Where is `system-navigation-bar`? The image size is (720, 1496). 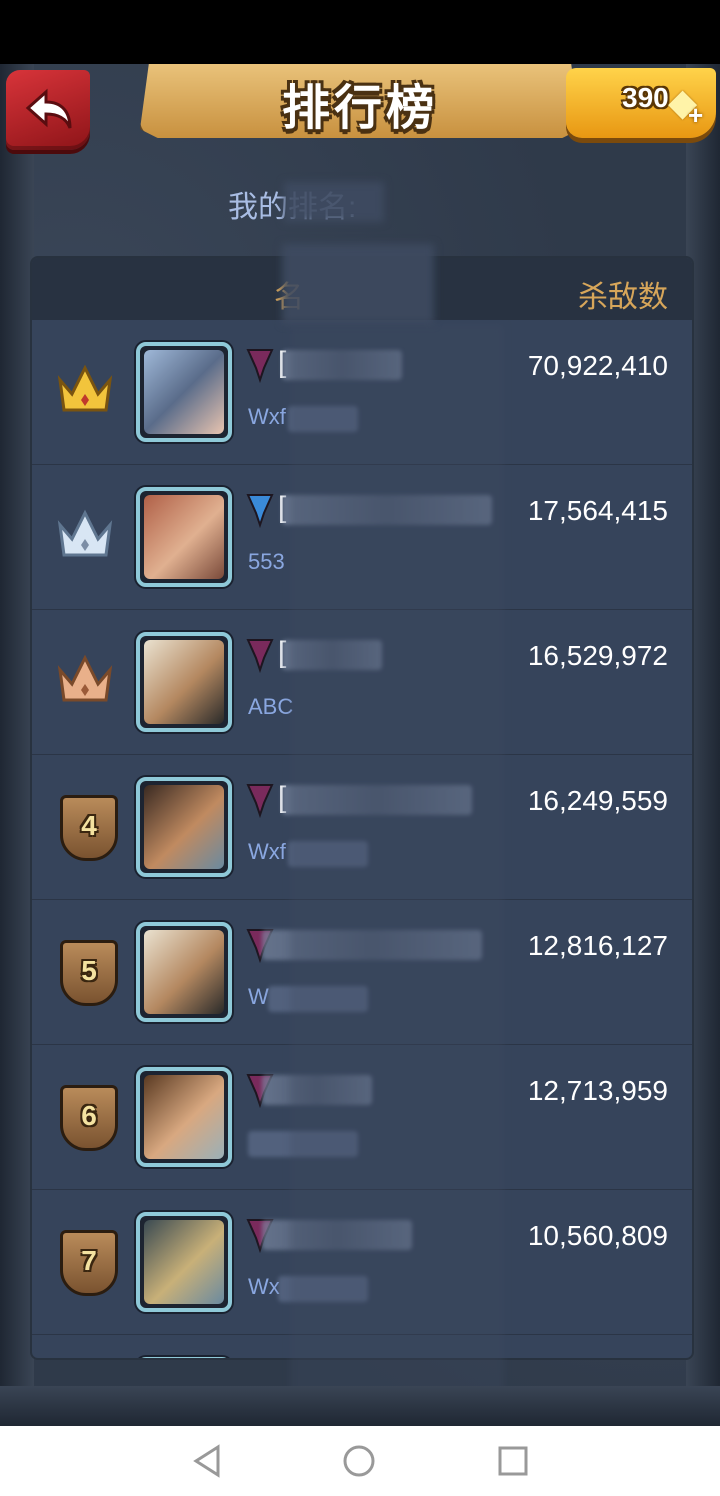 system-navigation-bar is located at coordinates (360, 1461).